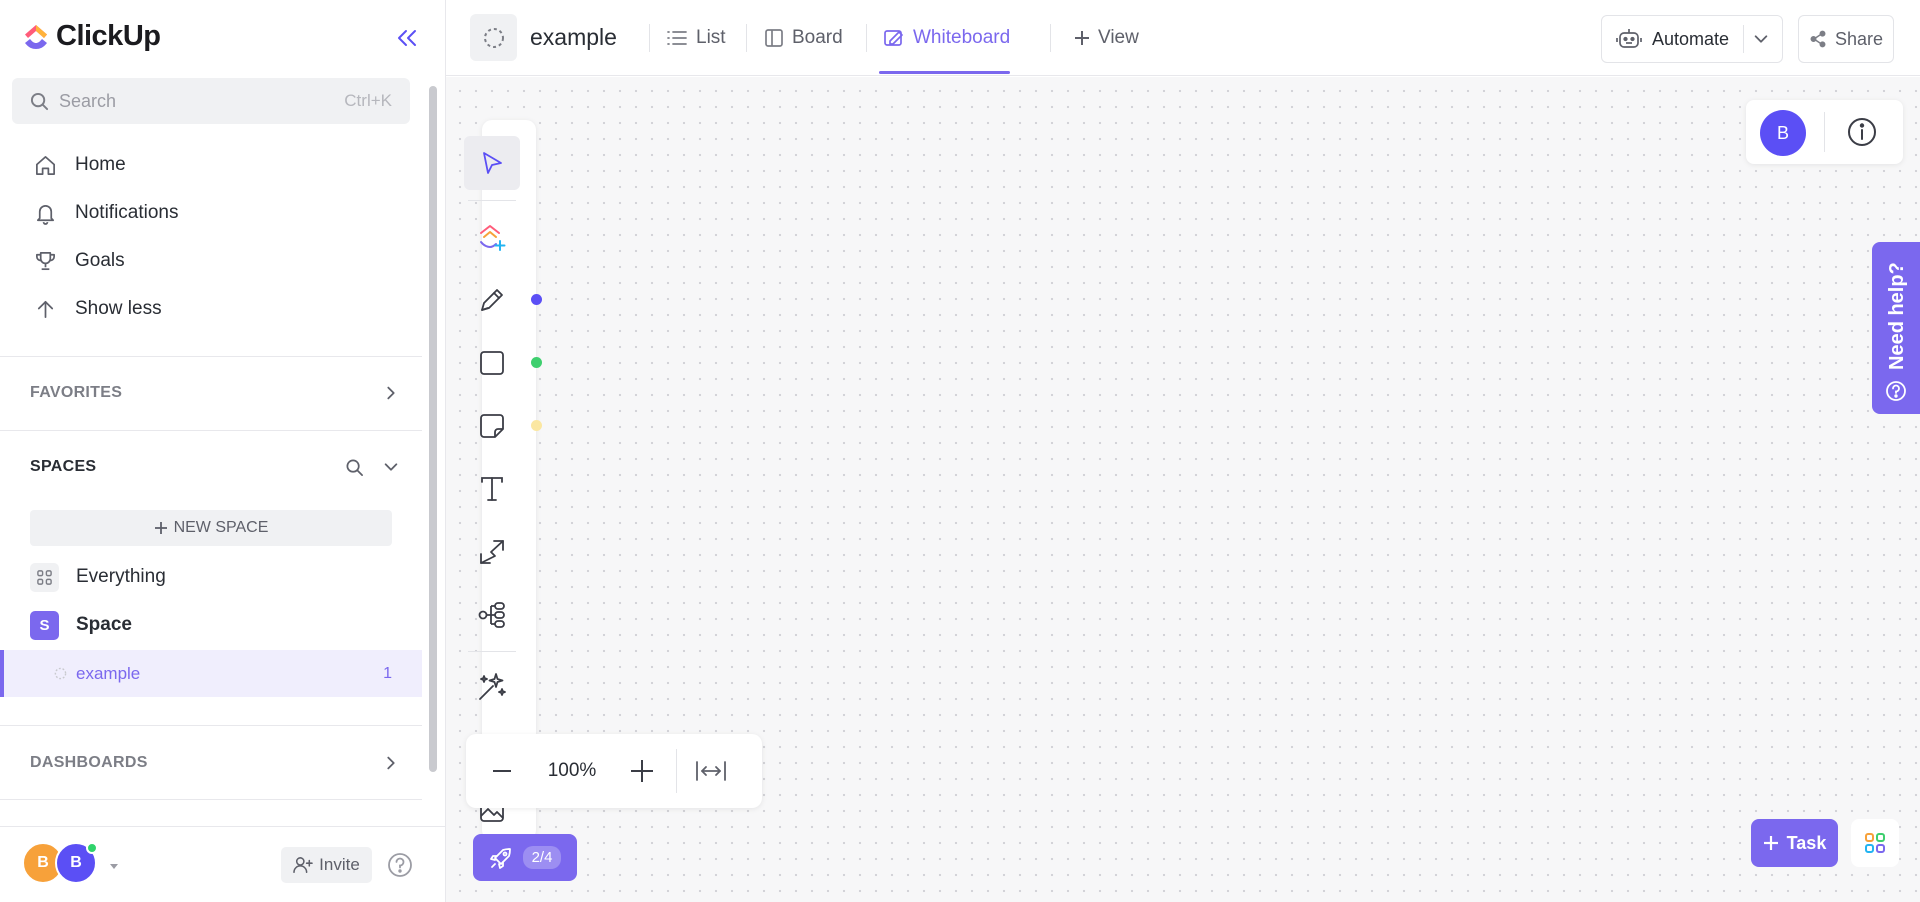 Image resolution: width=1920 pixels, height=902 pixels. I want to click on clickup-add-icon, so click(493, 238).